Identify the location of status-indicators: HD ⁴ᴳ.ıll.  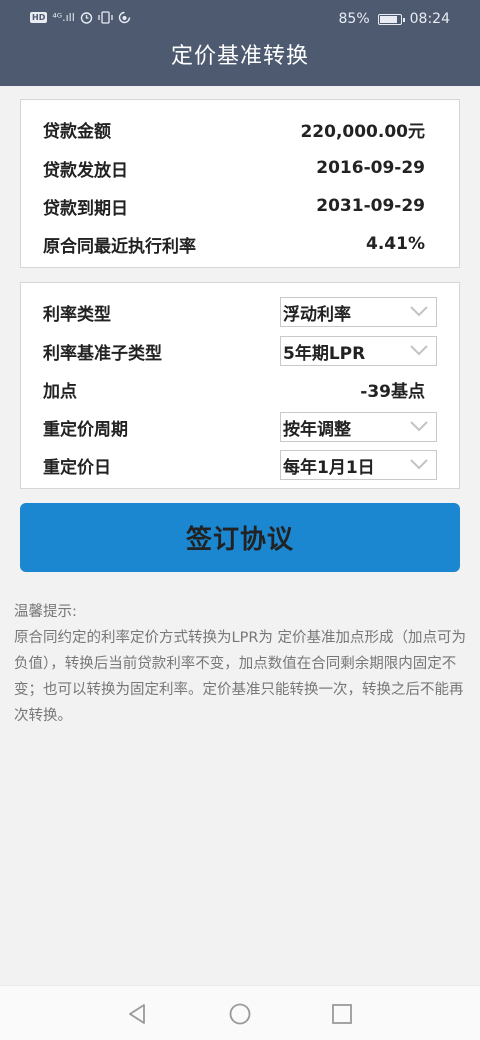
(80, 17).